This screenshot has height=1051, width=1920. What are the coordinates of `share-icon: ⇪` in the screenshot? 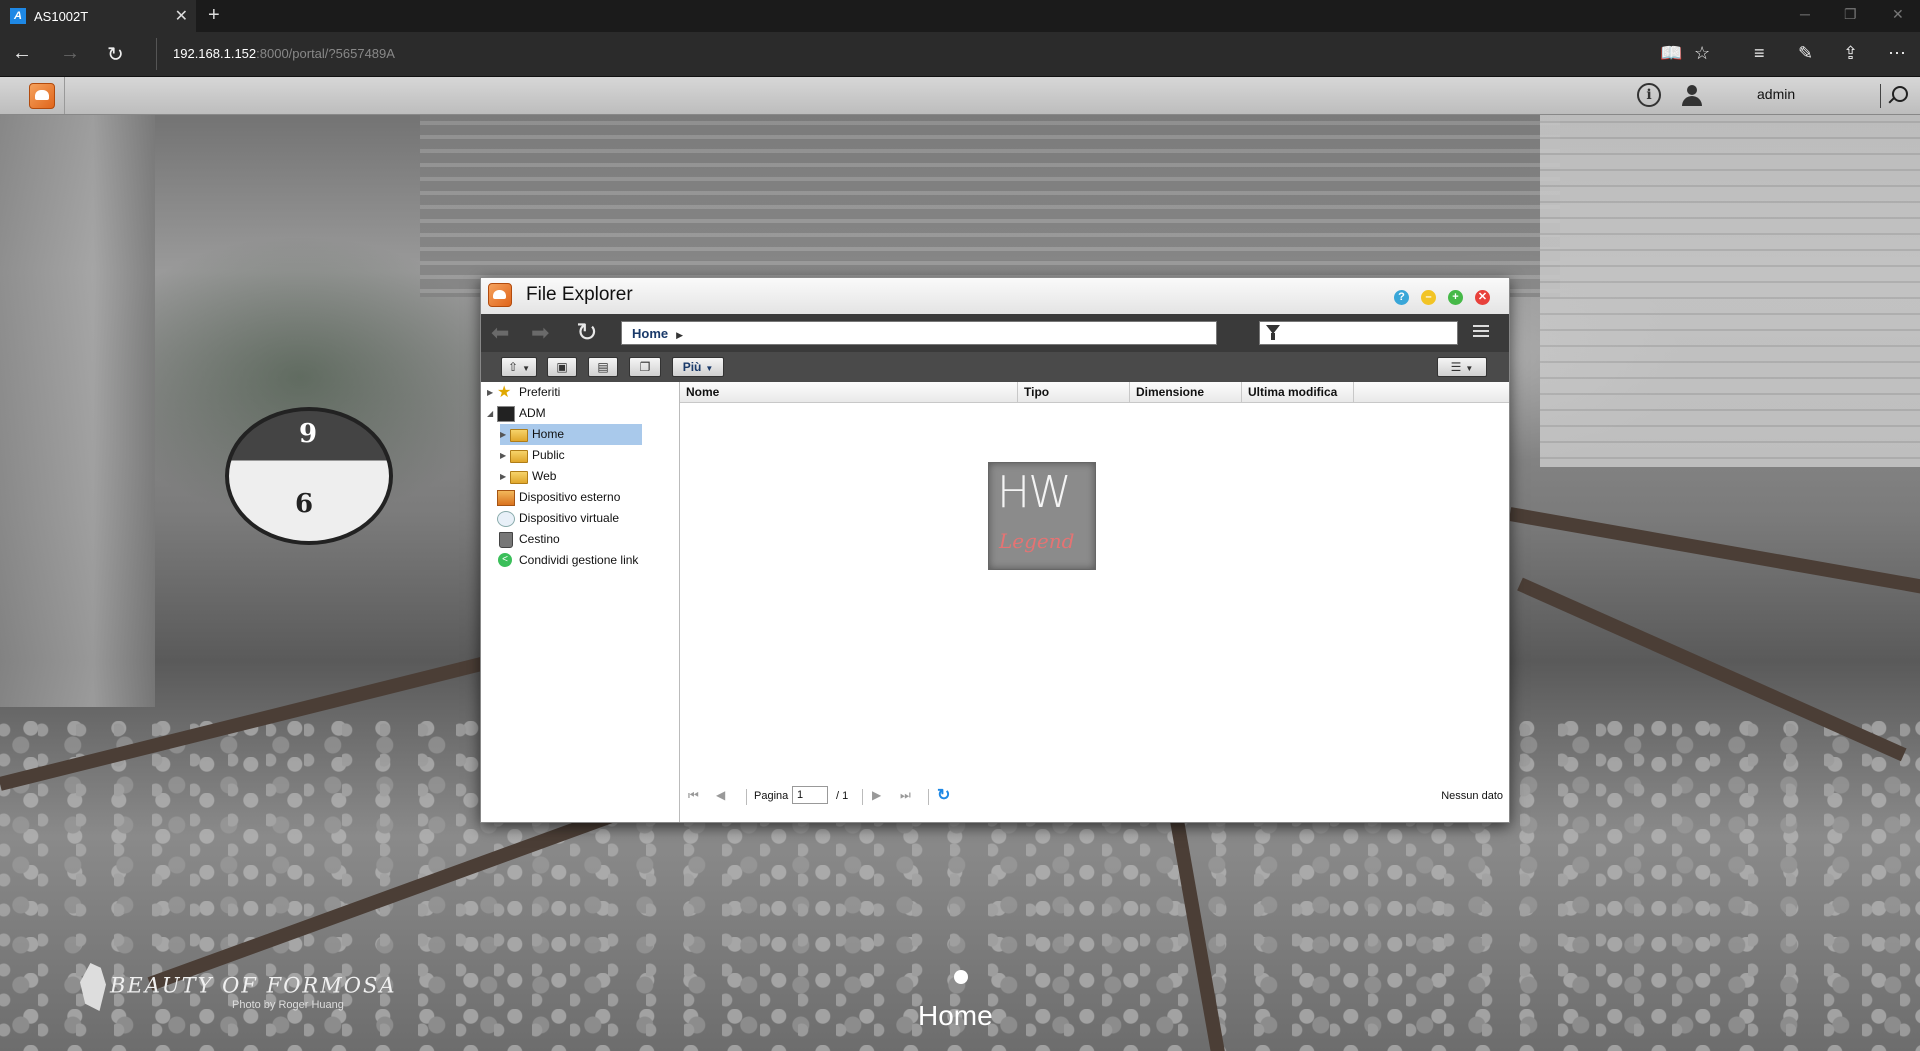 It's located at (1850, 53).